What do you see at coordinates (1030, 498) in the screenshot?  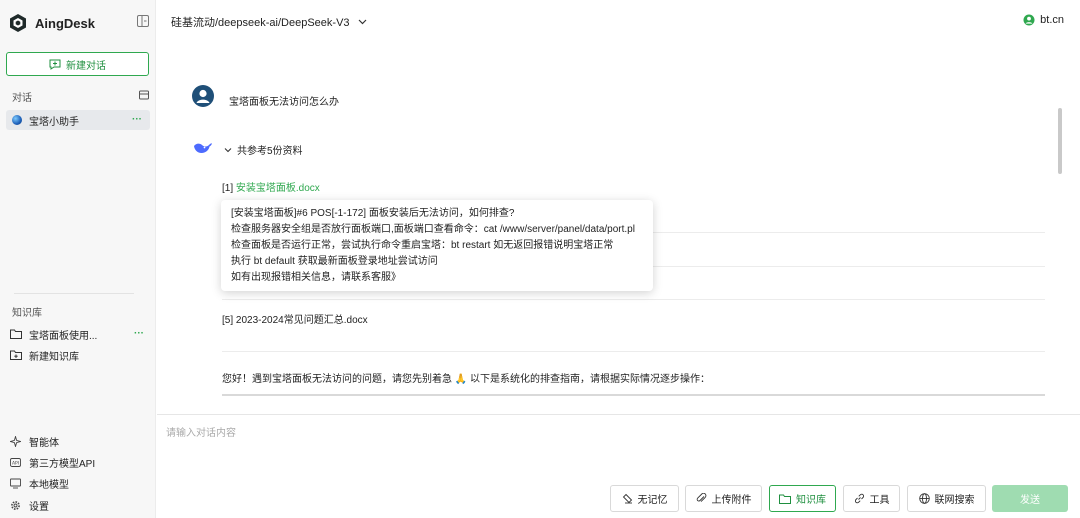 I see `send-button: 发送` at bounding box center [1030, 498].